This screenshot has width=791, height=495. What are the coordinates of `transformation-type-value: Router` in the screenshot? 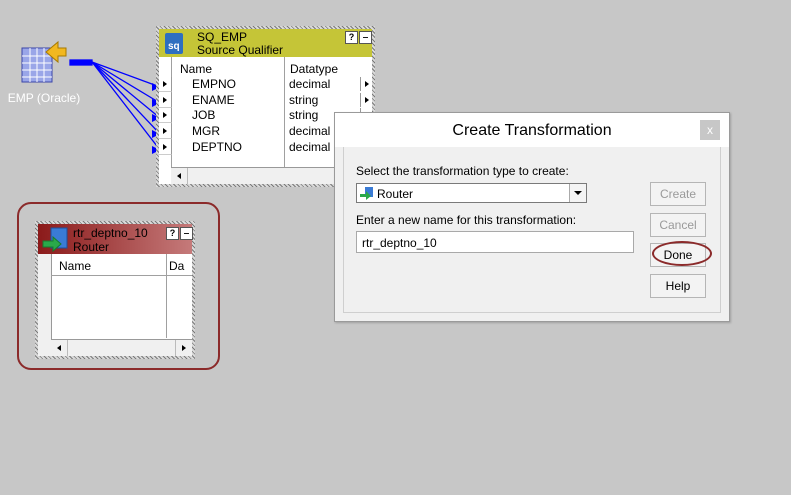 It's located at (395, 194).